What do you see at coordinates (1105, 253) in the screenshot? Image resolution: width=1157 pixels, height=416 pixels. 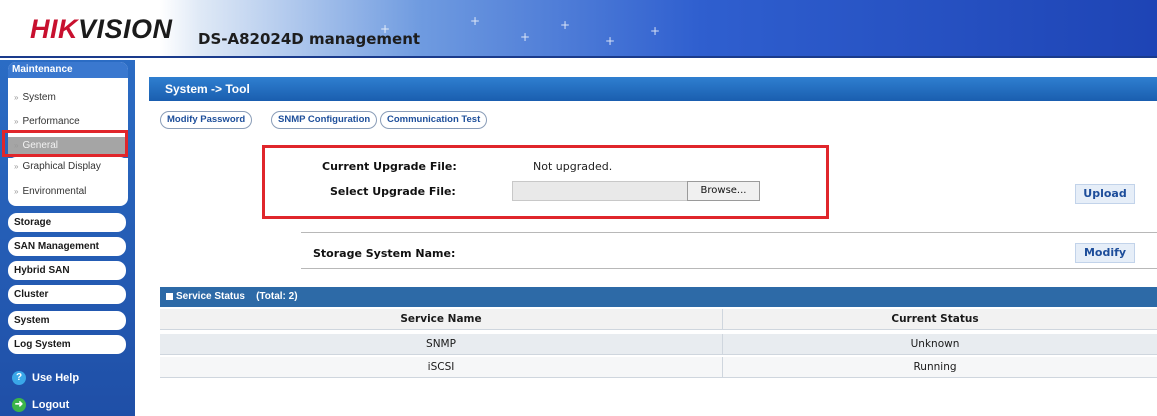 I see `modify-button: Modify` at bounding box center [1105, 253].